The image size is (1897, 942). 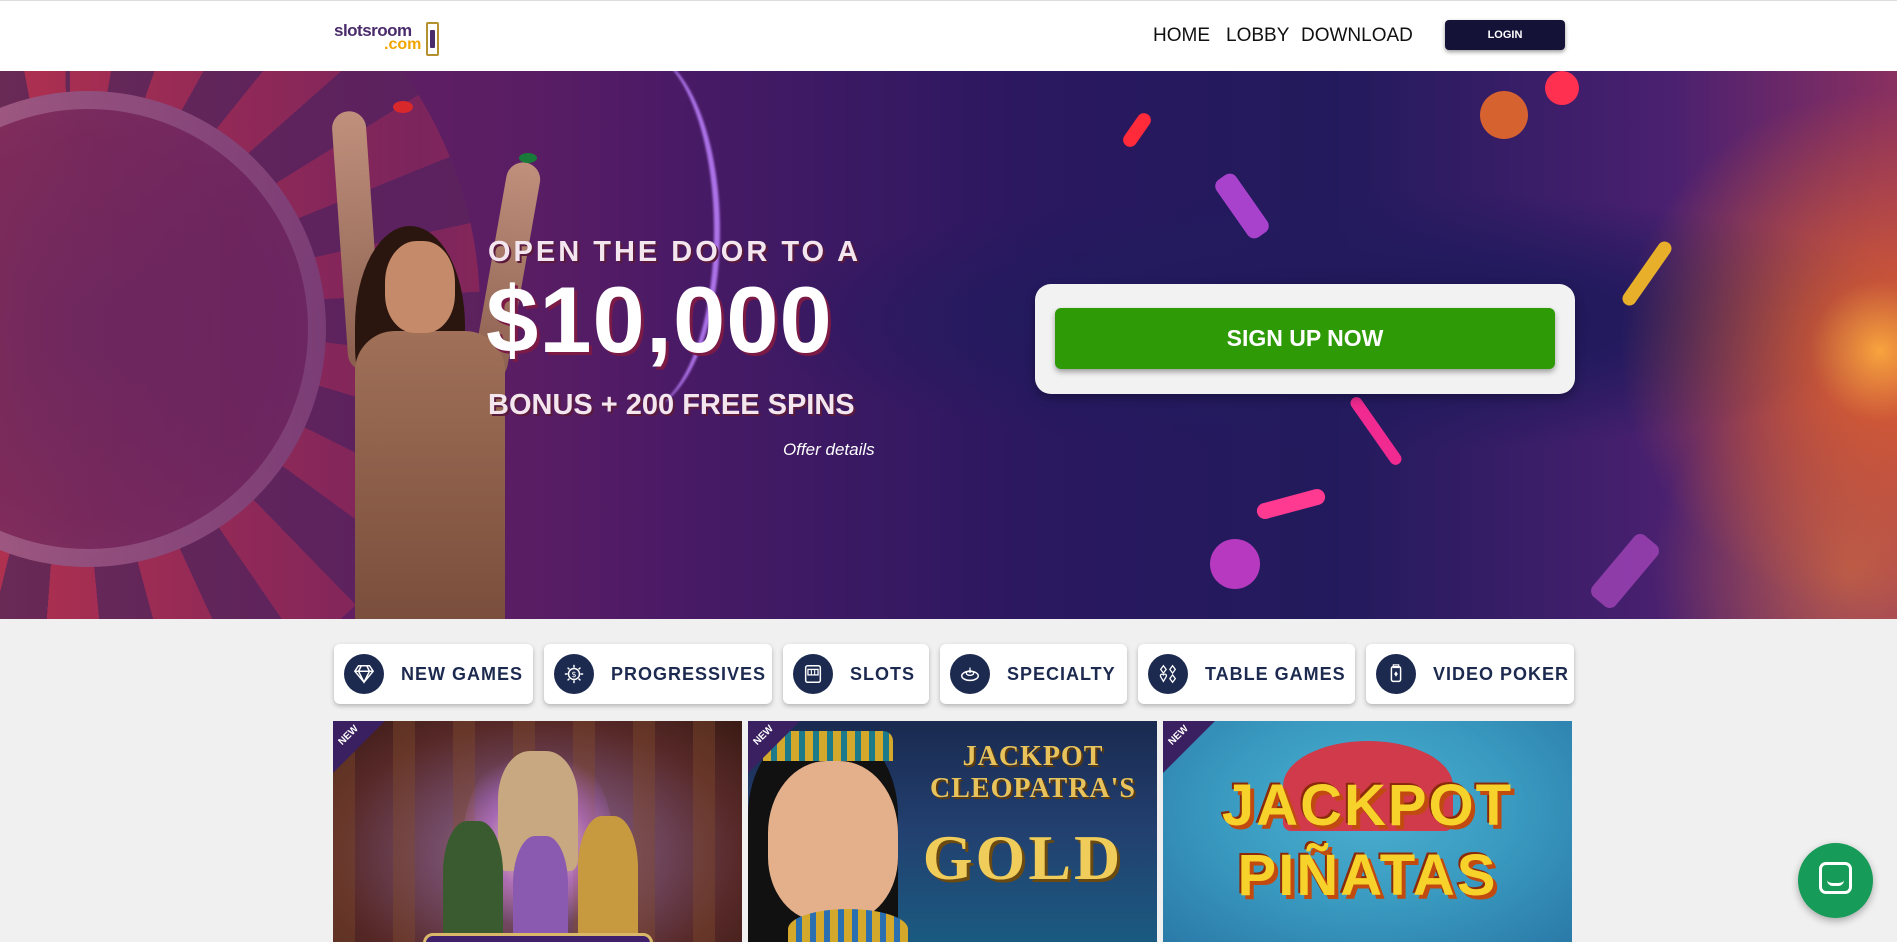 I want to click on category-label: SPECIALTY, so click(x=1061, y=674).